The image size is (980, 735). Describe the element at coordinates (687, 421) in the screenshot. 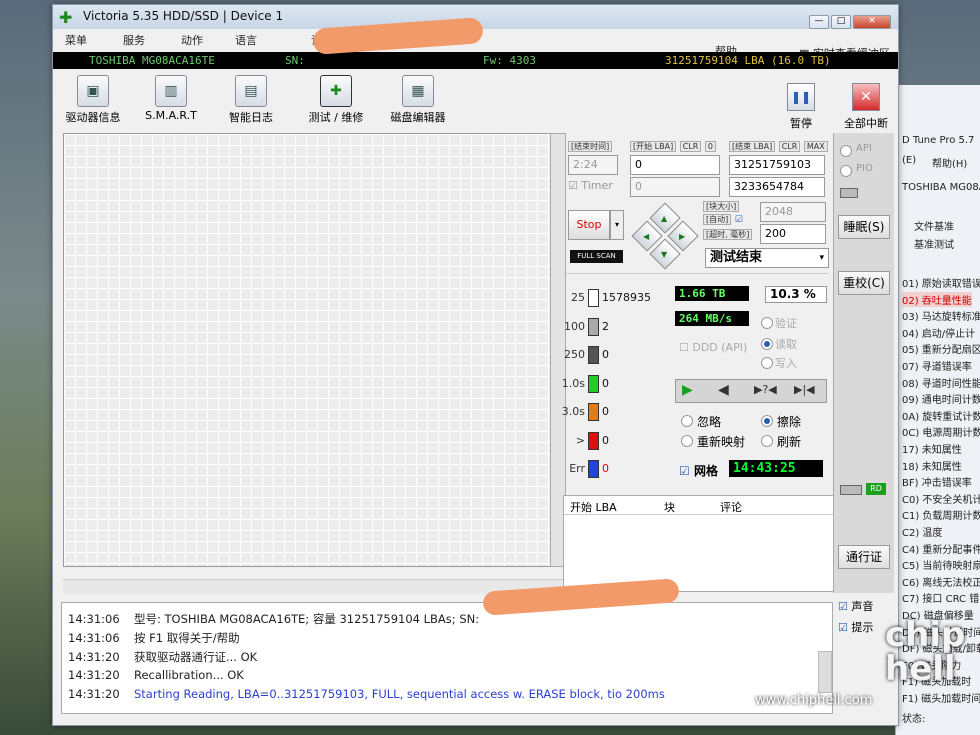

I see `ignore-radio` at that location.